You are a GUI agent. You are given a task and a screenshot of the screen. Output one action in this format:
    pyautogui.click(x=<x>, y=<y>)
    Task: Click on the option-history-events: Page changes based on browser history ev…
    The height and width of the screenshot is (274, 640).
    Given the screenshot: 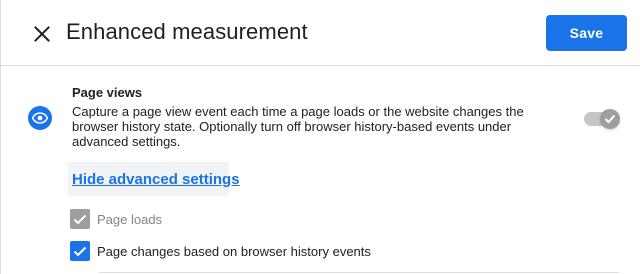 What is the action you would take?
    pyautogui.click(x=220, y=251)
    